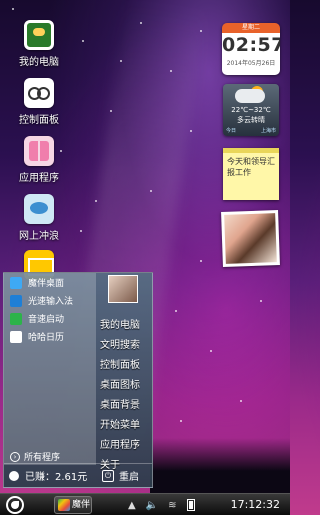 Image resolution: width=320 pixels, height=515 pixels. What do you see at coordinates (251, 45) in the screenshot?
I see `clock-time: 02:57` at bounding box center [251, 45].